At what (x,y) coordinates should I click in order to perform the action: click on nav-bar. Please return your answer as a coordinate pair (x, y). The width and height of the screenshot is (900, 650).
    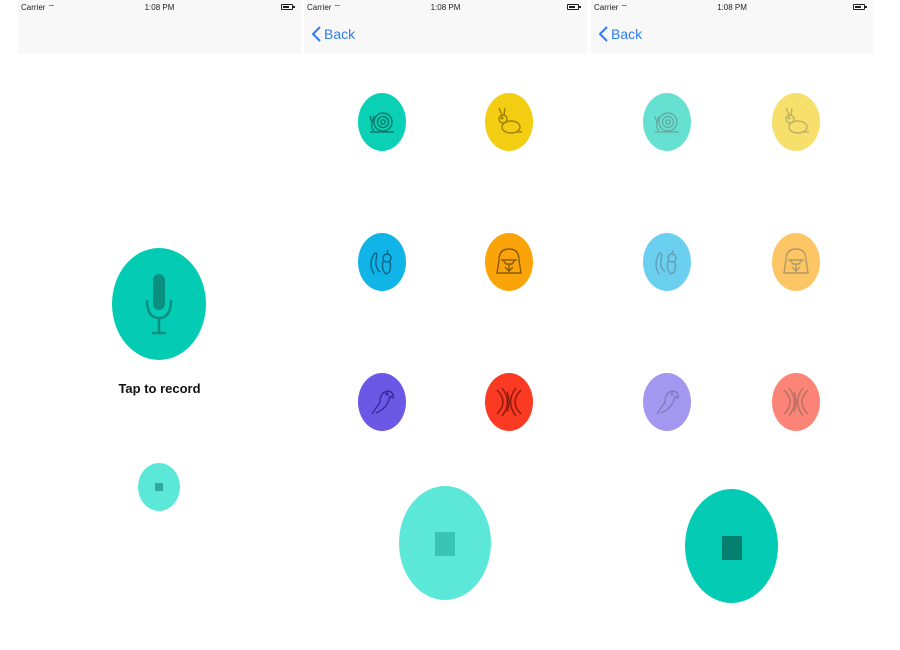
    Looking at the image, I should click on (159, 35).